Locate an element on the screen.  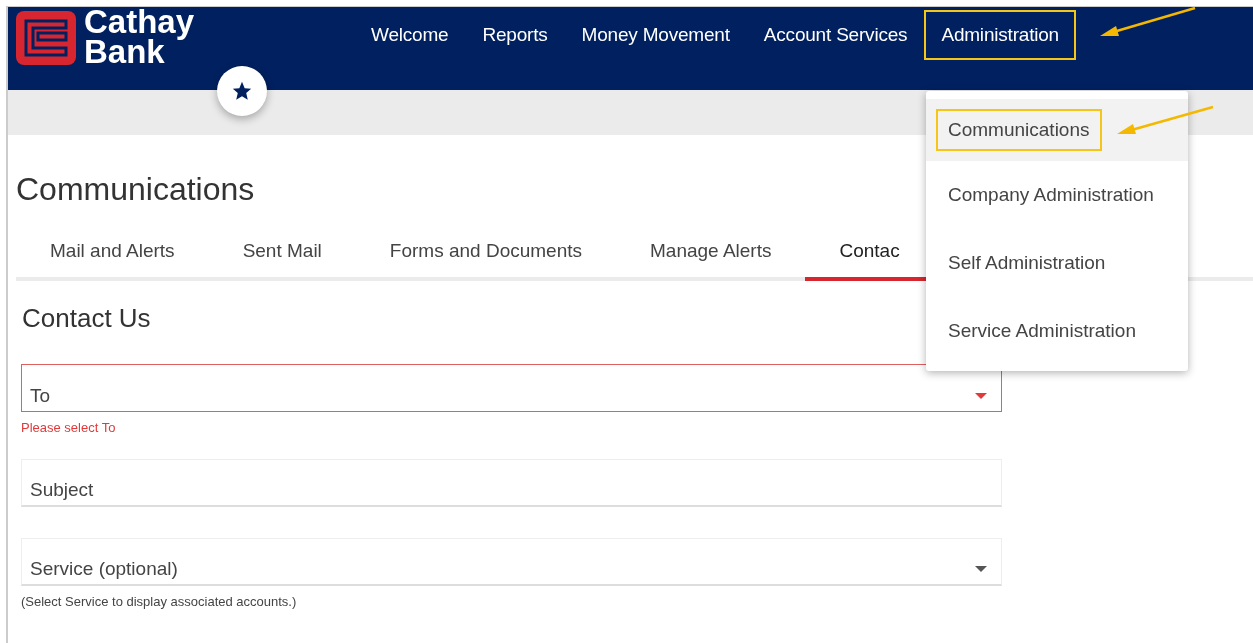
select-field: To is located at coordinates (511, 388).